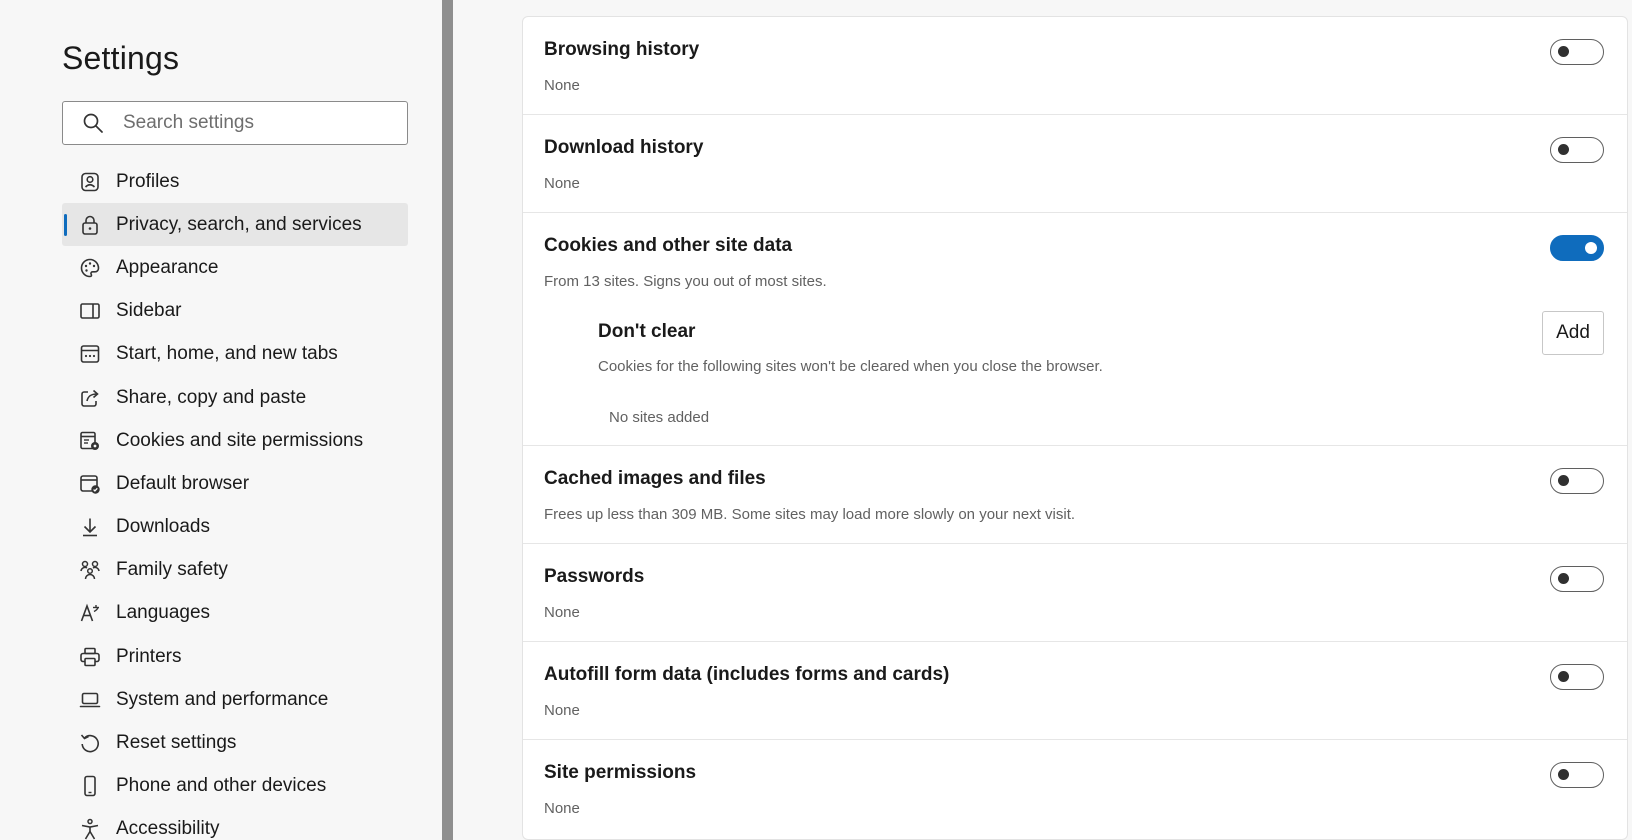 The width and height of the screenshot is (1632, 840). What do you see at coordinates (90, 828) in the screenshot?
I see `accessibility-icon` at bounding box center [90, 828].